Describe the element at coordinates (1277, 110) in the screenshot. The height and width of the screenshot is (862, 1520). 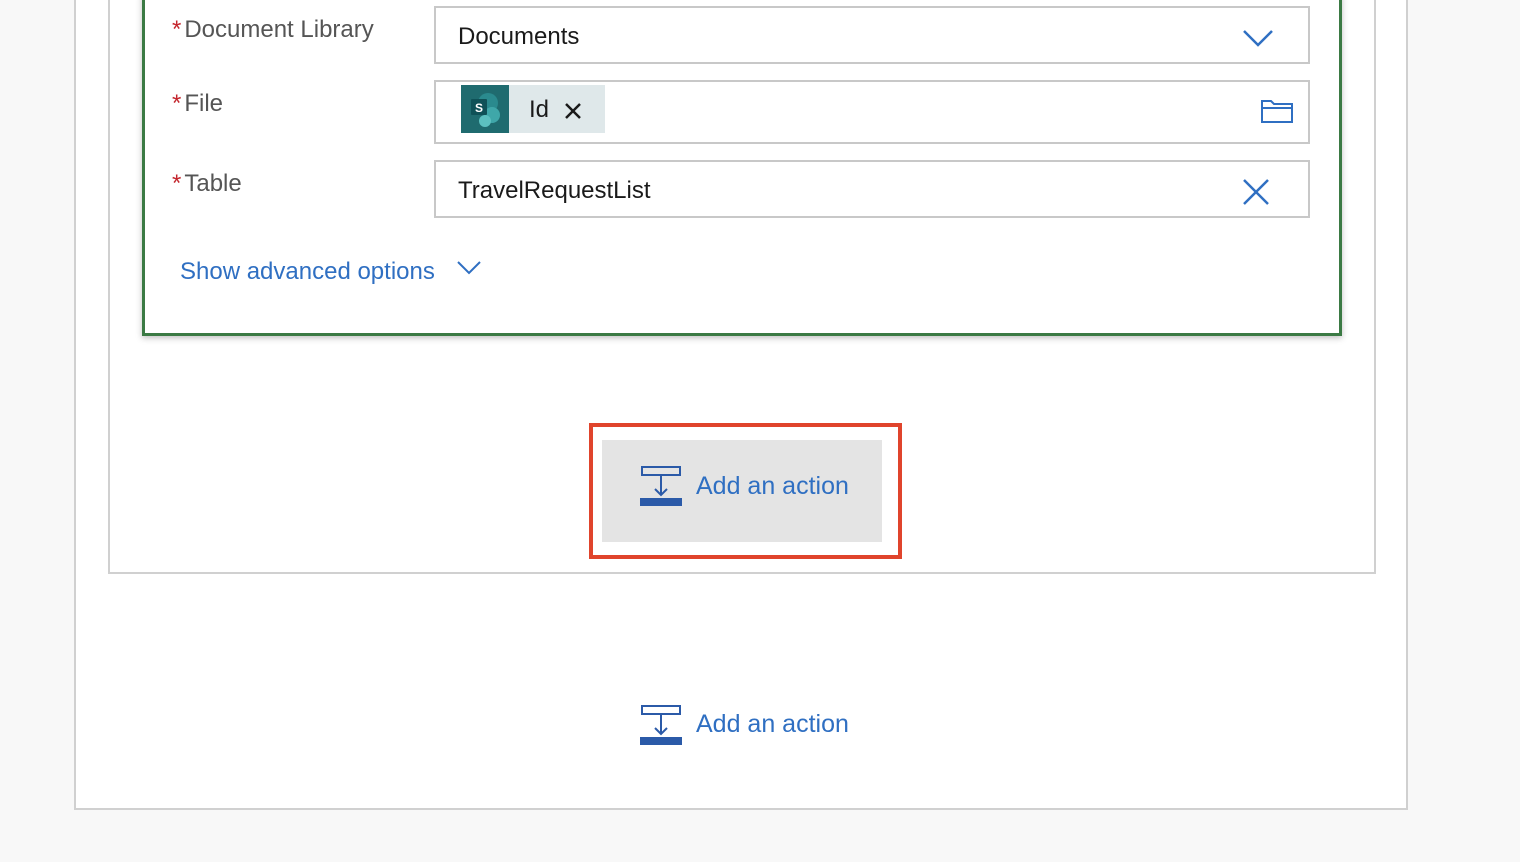
I see `folder-icon` at that location.